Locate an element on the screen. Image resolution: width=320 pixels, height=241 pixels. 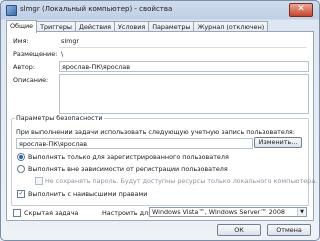
name-label: Имя: is located at coordinates (21, 41).